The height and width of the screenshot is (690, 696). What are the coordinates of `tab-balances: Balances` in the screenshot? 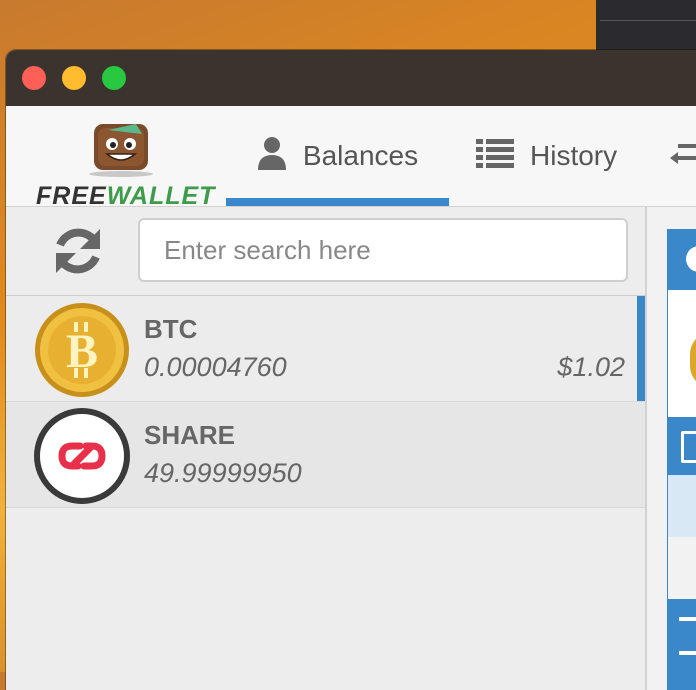 It's located at (337, 156).